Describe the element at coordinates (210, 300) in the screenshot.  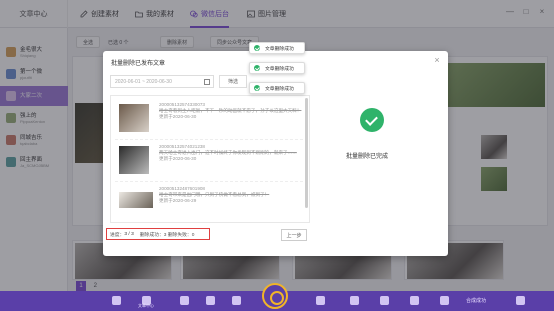
I see `document-icon` at that location.